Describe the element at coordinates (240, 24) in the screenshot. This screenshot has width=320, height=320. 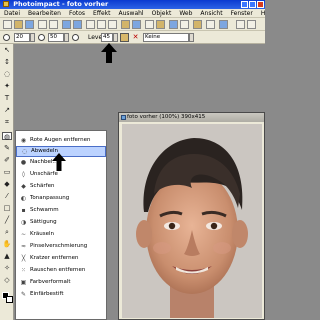
I see `zoom-out-icon` at that location.